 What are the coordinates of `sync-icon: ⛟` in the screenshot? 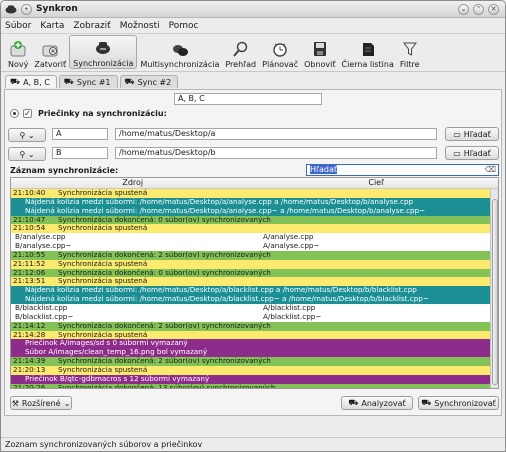 It's located at (129, 81).